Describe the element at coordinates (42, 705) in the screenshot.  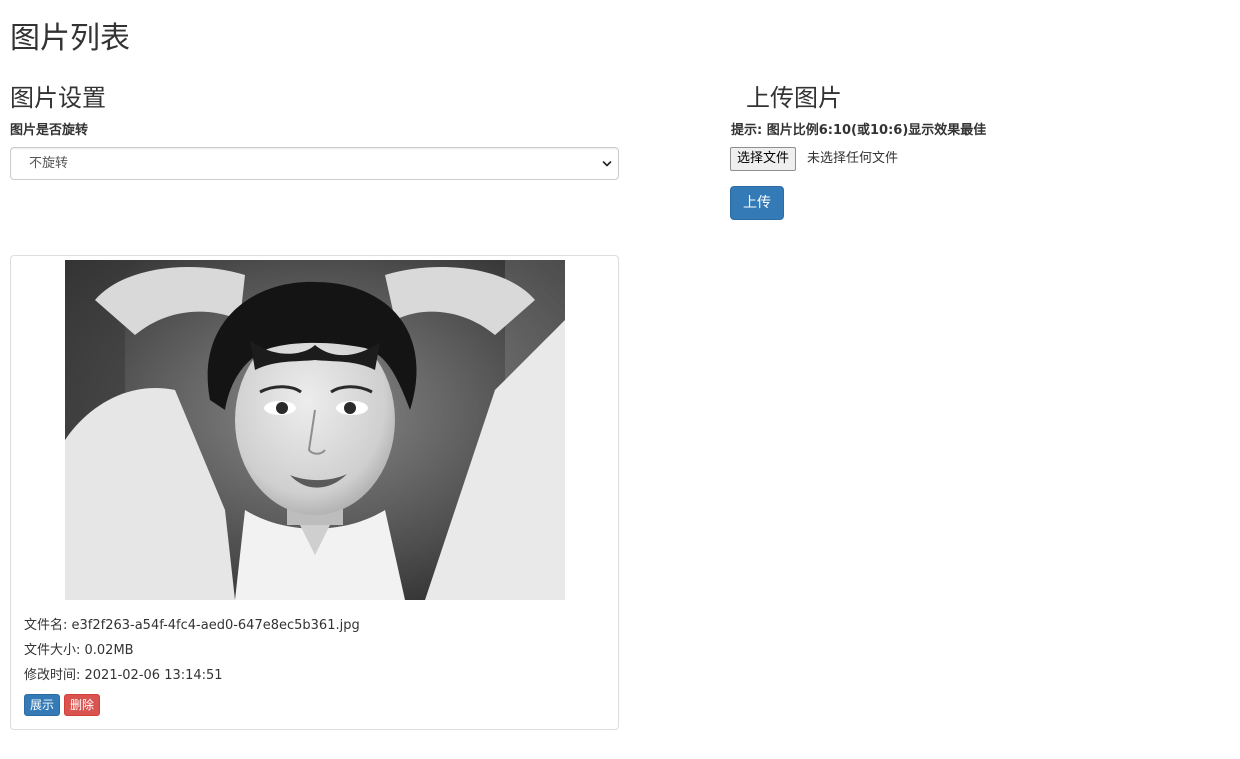
I see `show-button: 展示` at that location.